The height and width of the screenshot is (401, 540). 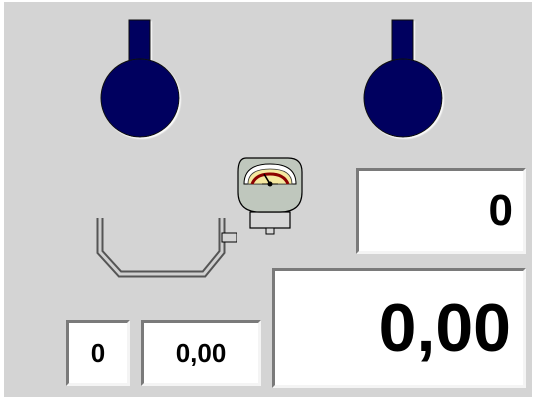 I want to click on small-count-value: 0, so click(x=98, y=352).